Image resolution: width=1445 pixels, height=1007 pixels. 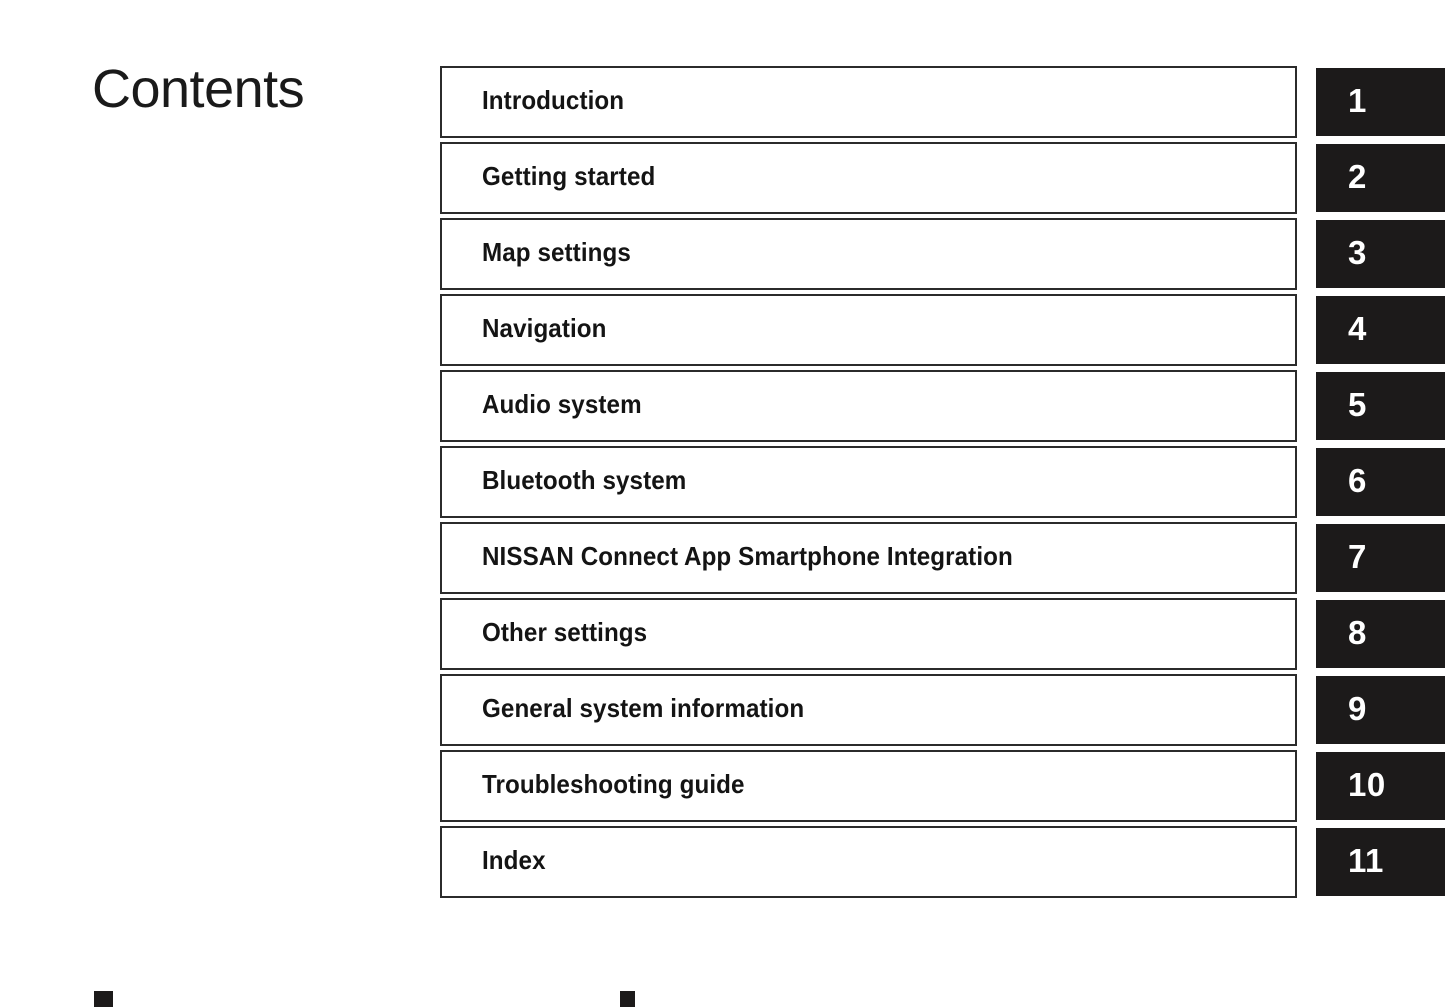 What do you see at coordinates (1357, 708) in the screenshot?
I see `chapter-tab-number: 9` at bounding box center [1357, 708].